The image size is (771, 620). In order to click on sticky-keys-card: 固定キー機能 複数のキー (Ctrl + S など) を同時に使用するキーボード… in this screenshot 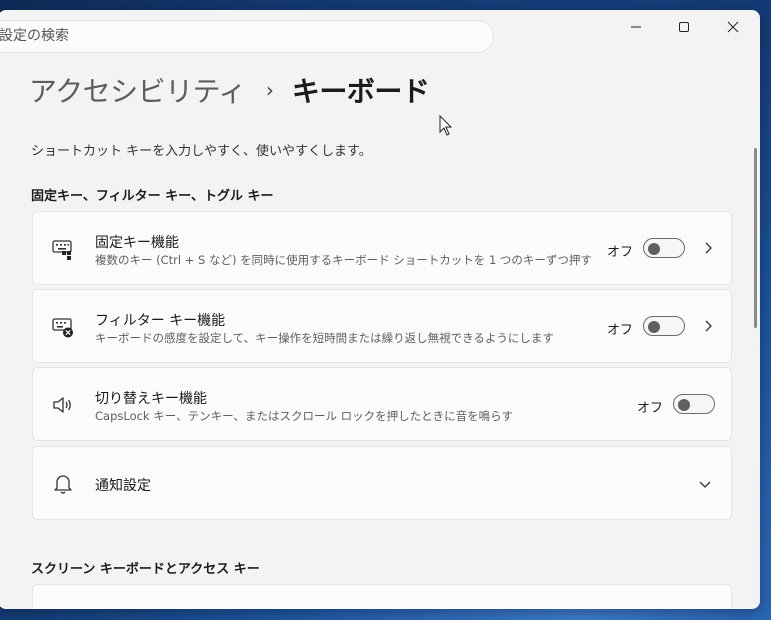, I will do `click(382, 248)`.